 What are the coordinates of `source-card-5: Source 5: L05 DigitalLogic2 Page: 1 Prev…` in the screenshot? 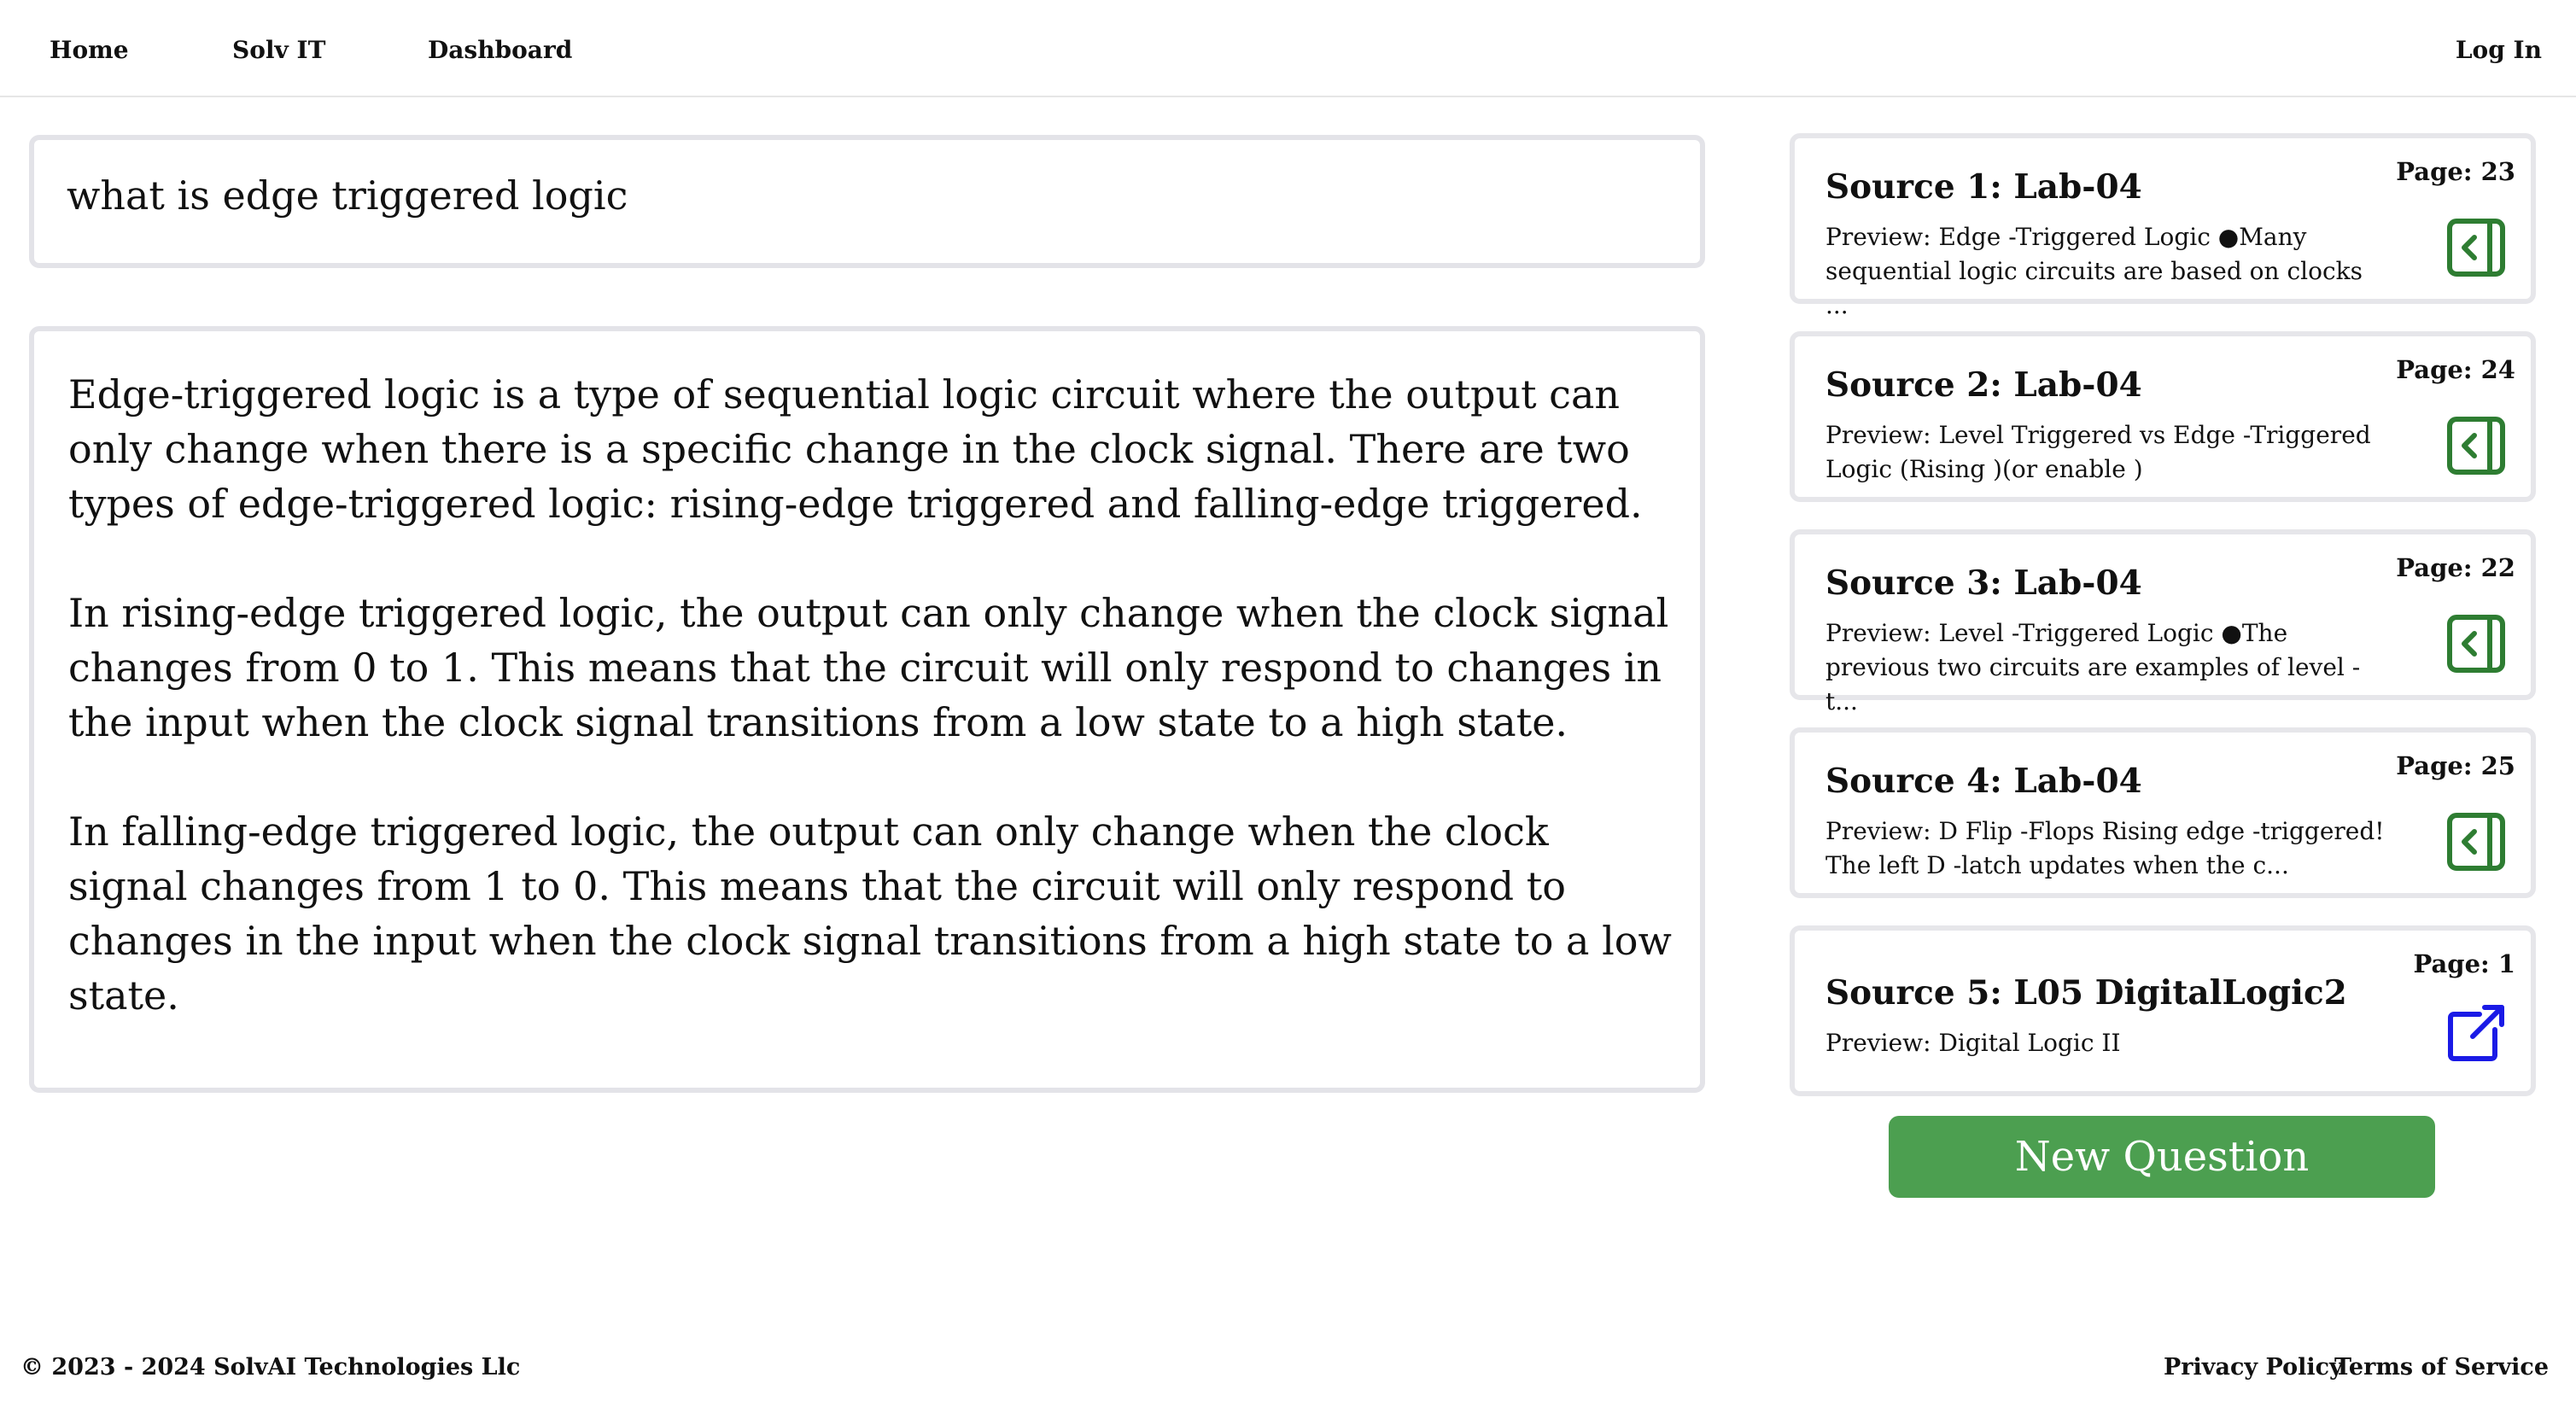 It's located at (2163, 1010).